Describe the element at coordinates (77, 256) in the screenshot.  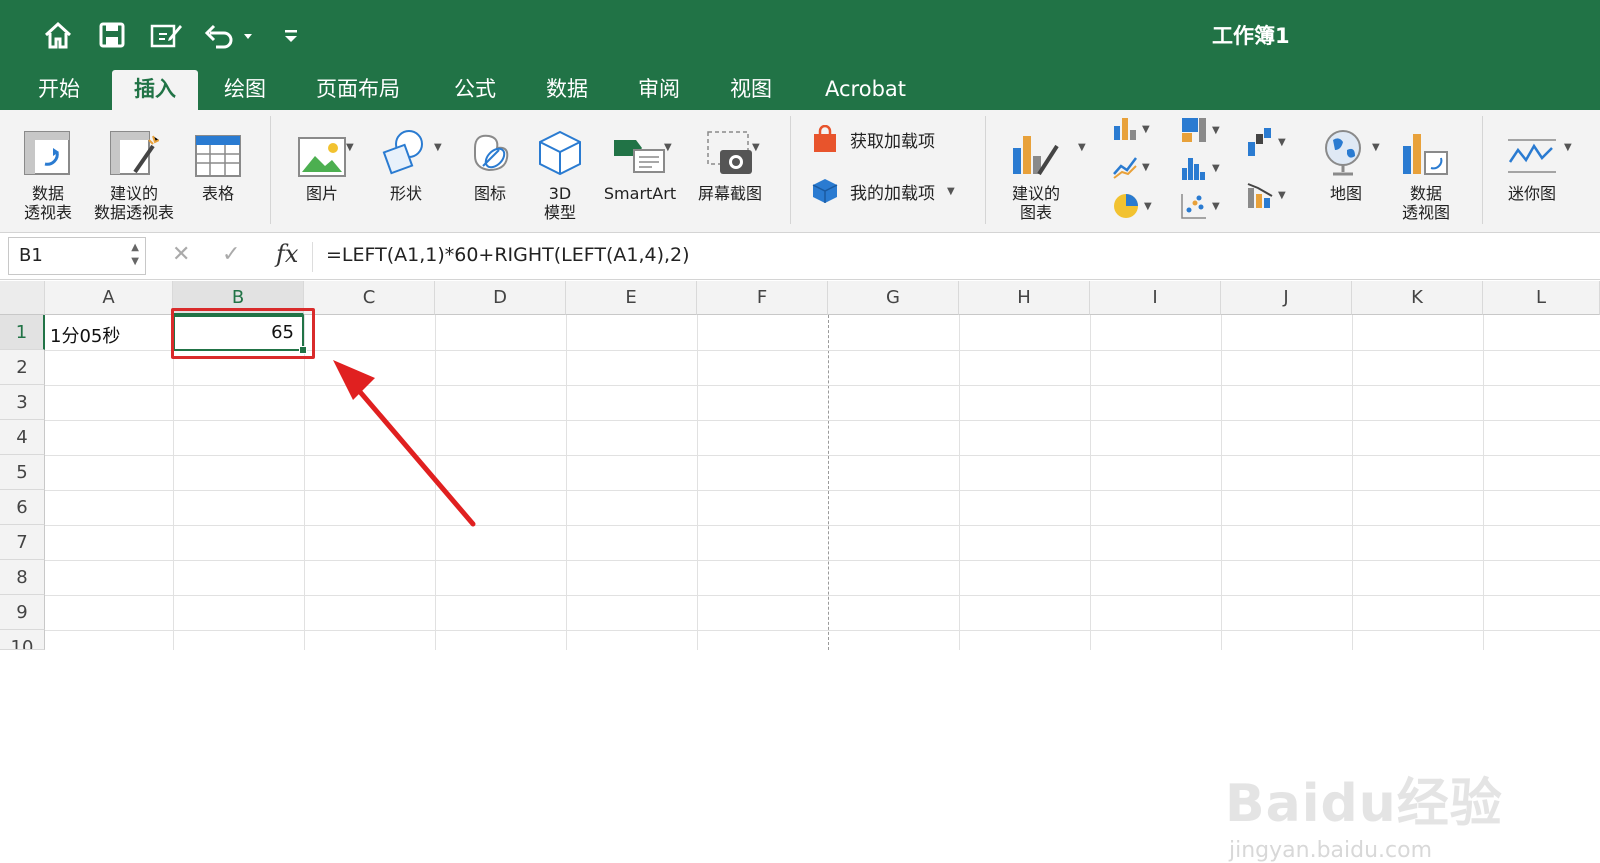
I see `name-box: B1 ▲ ▼` at that location.